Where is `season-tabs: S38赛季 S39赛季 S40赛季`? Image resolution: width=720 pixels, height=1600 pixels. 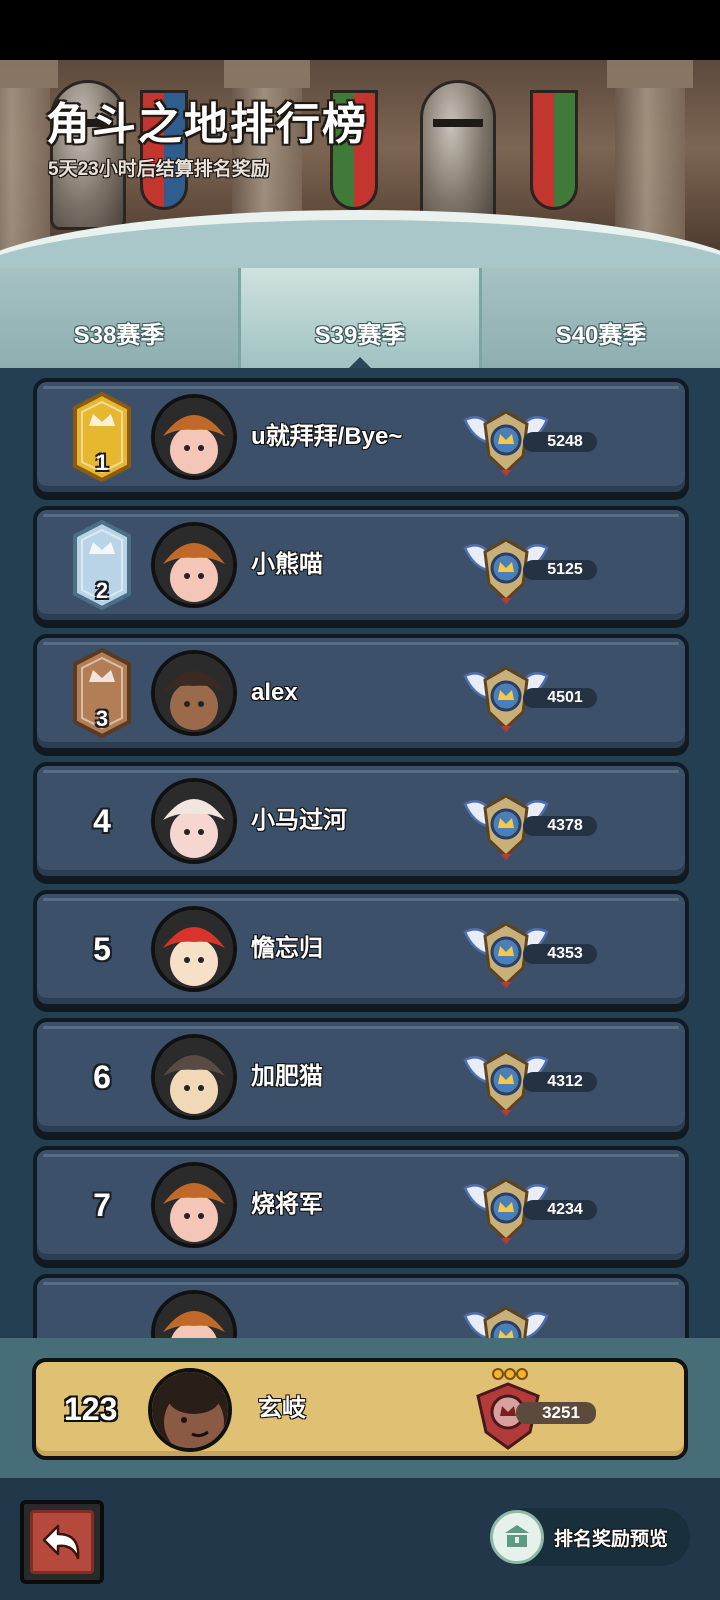 season-tabs: S38赛季 S39赛季 S40赛季 is located at coordinates (360, 318).